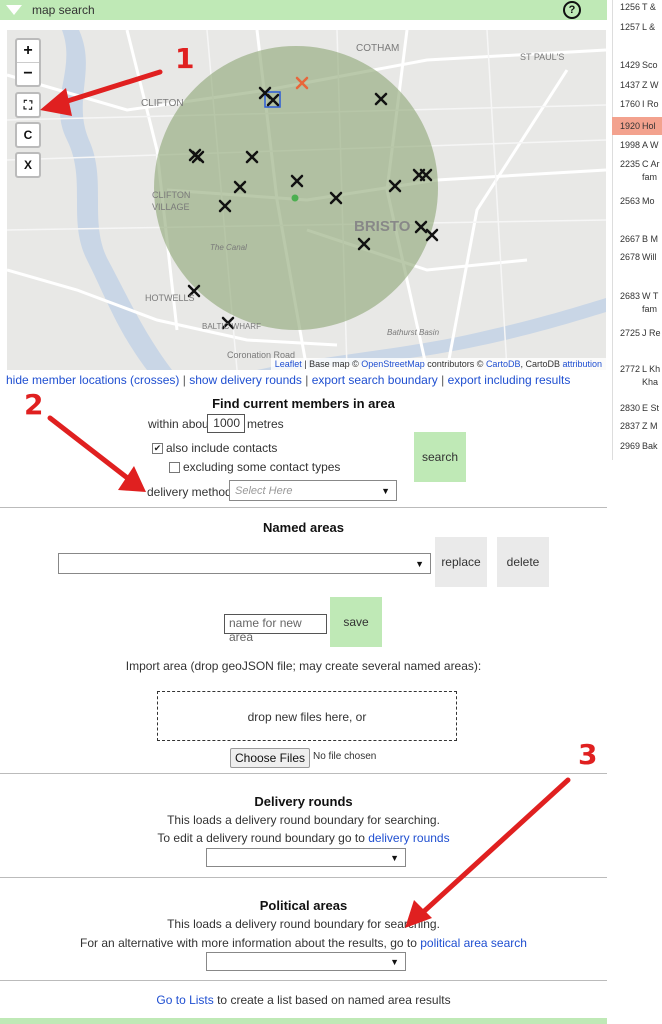 The width and height of the screenshot is (662, 1024). What do you see at coordinates (408, 838) in the screenshot?
I see `delivery-rounds-link: delivery rounds` at bounding box center [408, 838].